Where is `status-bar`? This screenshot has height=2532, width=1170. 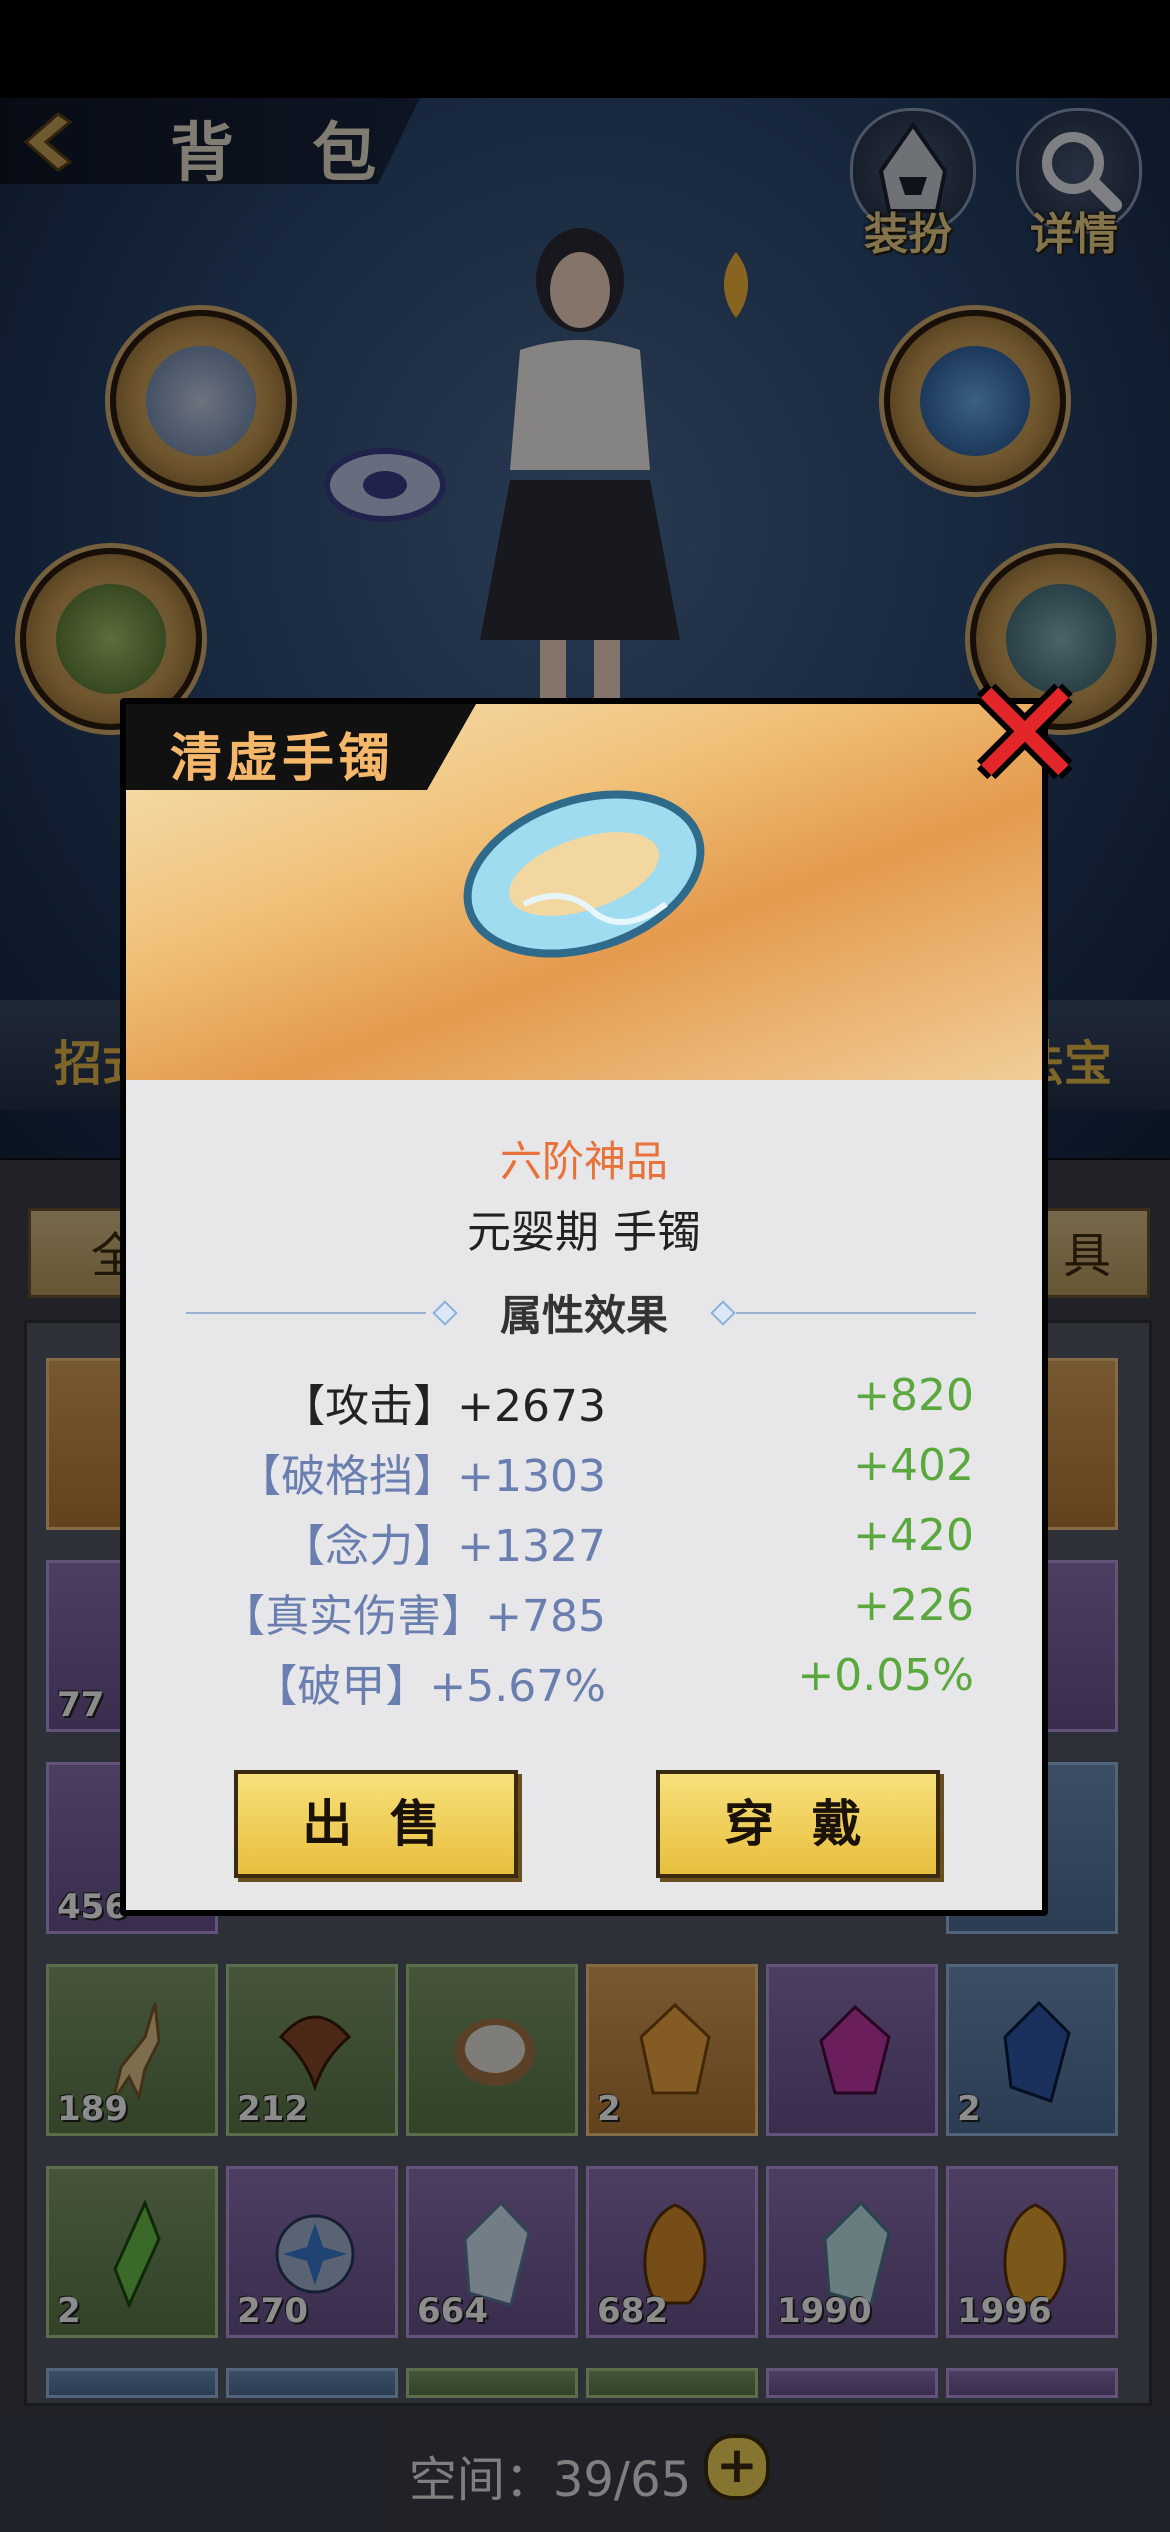 status-bar is located at coordinates (585, 49).